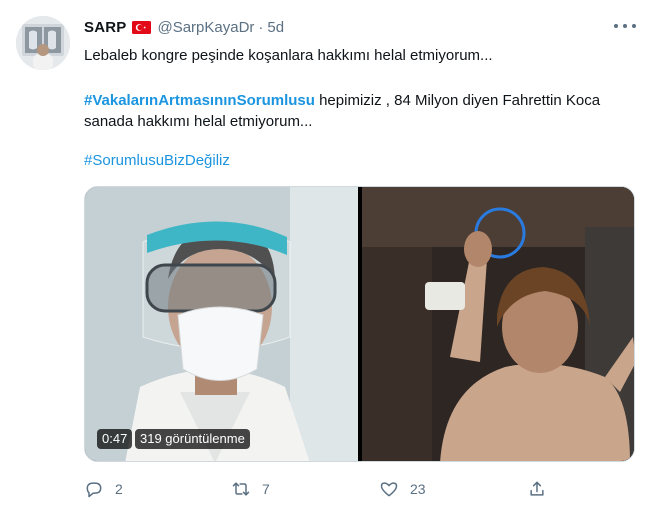 The height and width of the screenshot is (516, 652). Describe the element at coordinates (625, 26) in the screenshot. I see `more-options-icon` at that location.